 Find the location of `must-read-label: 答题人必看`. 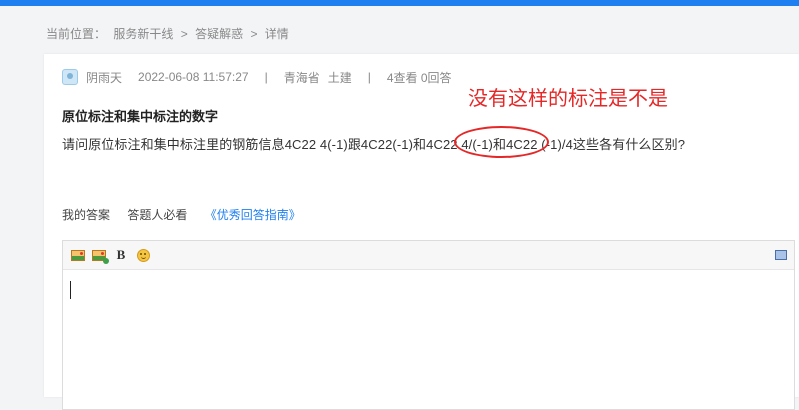

must-read-label: 答题人必看 is located at coordinates (157, 215).